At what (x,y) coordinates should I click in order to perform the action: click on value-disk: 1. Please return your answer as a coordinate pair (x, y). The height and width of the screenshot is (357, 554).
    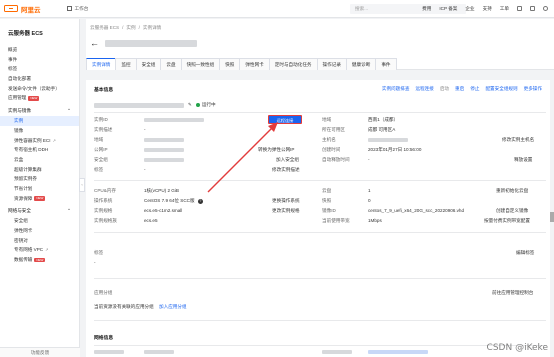
    Looking at the image, I should click on (369, 190).